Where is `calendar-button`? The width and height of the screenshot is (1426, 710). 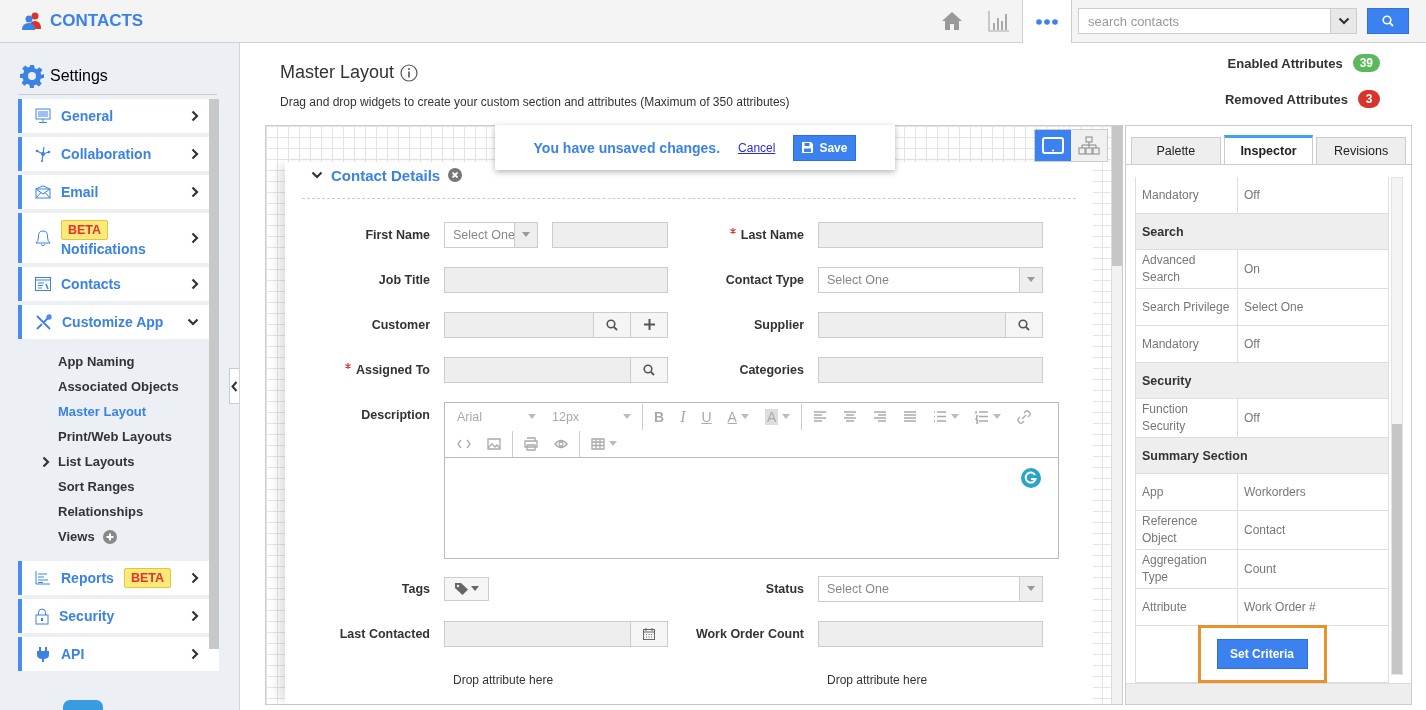 calendar-button is located at coordinates (649, 633).